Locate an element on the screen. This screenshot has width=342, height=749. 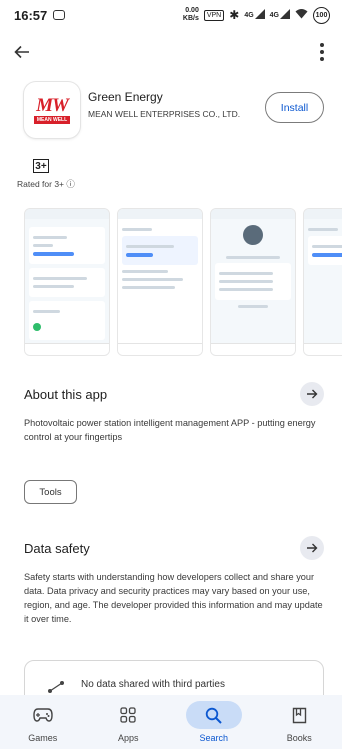
apps-icon is located at coordinates (128, 715).